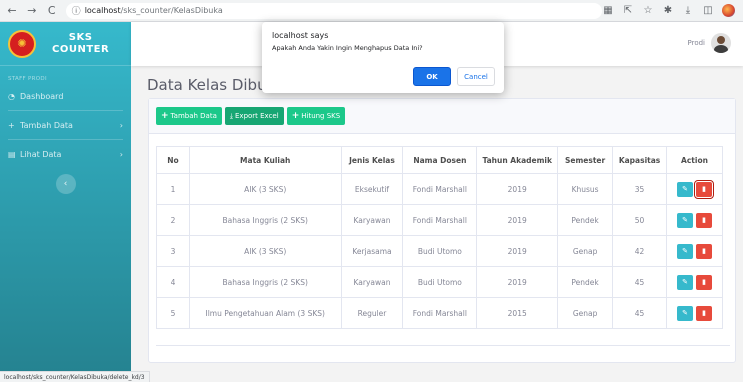  What do you see at coordinates (585, 160) in the screenshot?
I see `col-header-semester: Semester` at bounding box center [585, 160].